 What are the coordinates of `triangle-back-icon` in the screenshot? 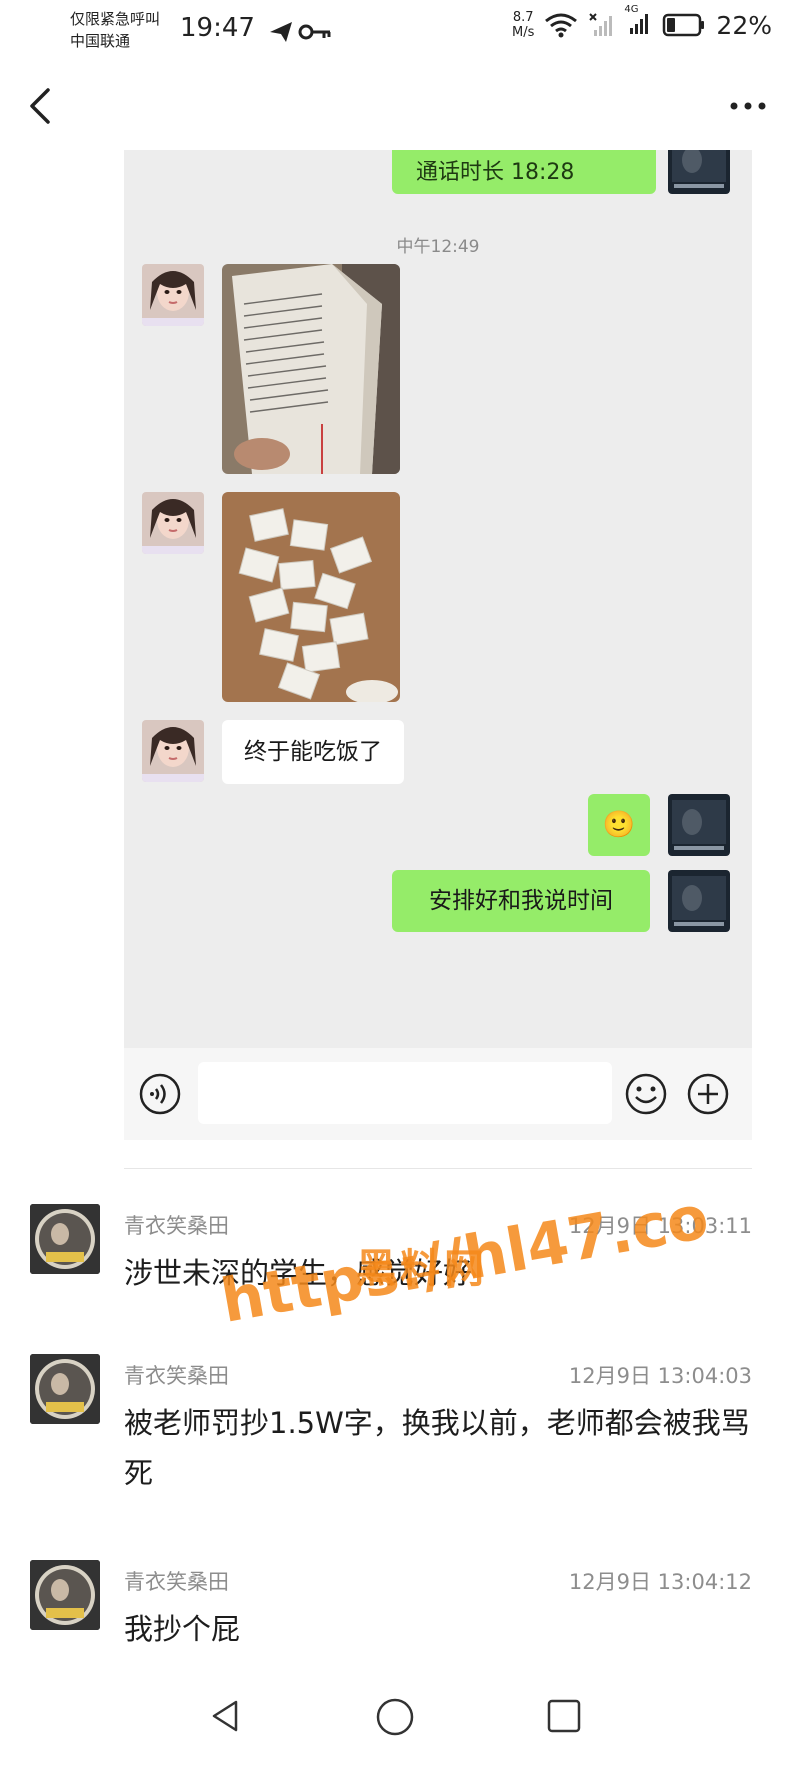 It's located at (225, 1716).